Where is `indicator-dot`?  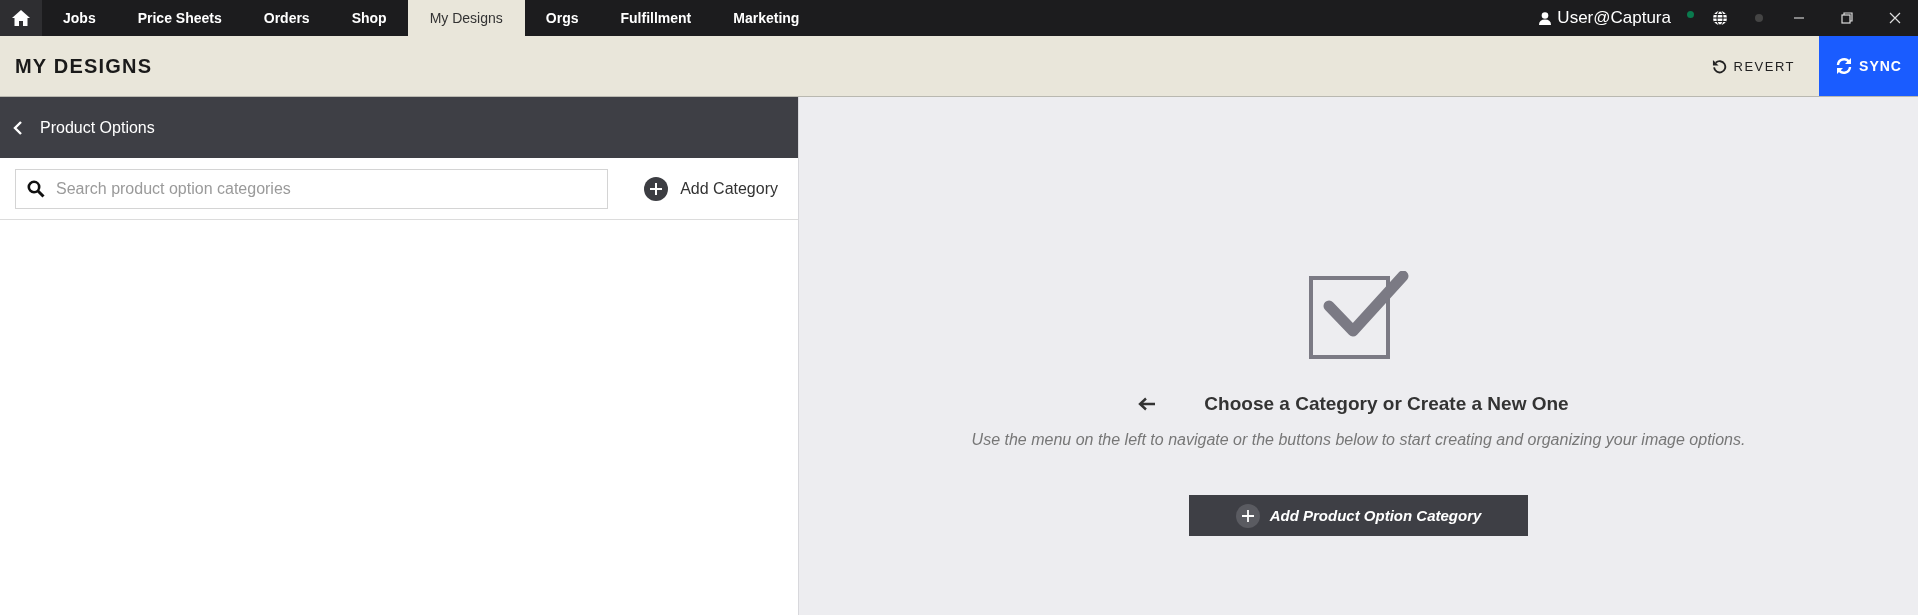 indicator-dot is located at coordinates (1759, 18).